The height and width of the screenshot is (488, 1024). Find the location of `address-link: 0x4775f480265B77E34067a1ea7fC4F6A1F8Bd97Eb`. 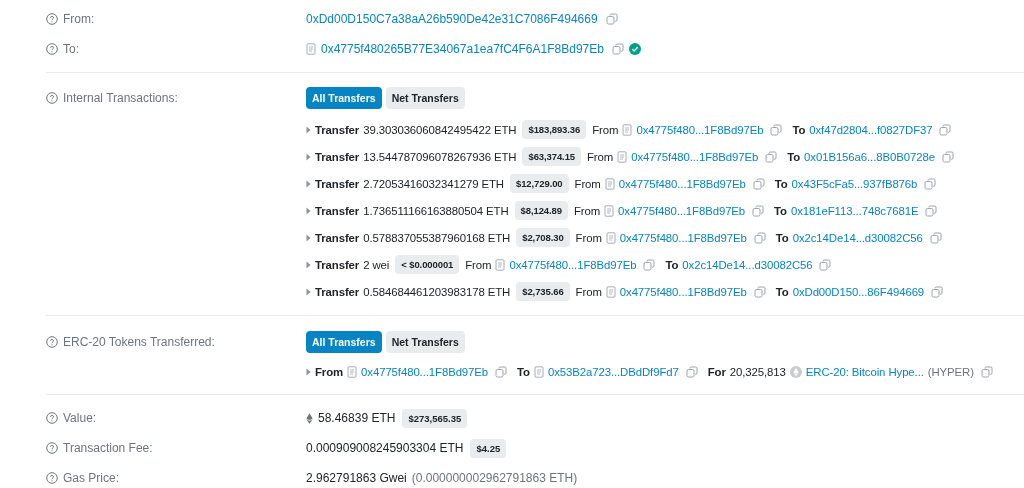

address-link: 0x4775f480265B77E34067a1ea7fC4F6A1F8Bd97Eb is located at coordinates (462, 49).